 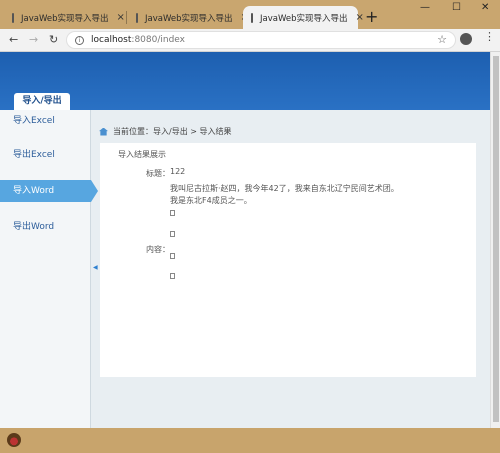 What do you see at coordinates (45, 121) in the screenshot?
I see `sidebar-item-import-excel: 导入Excel` at bounding box center [45, 121].